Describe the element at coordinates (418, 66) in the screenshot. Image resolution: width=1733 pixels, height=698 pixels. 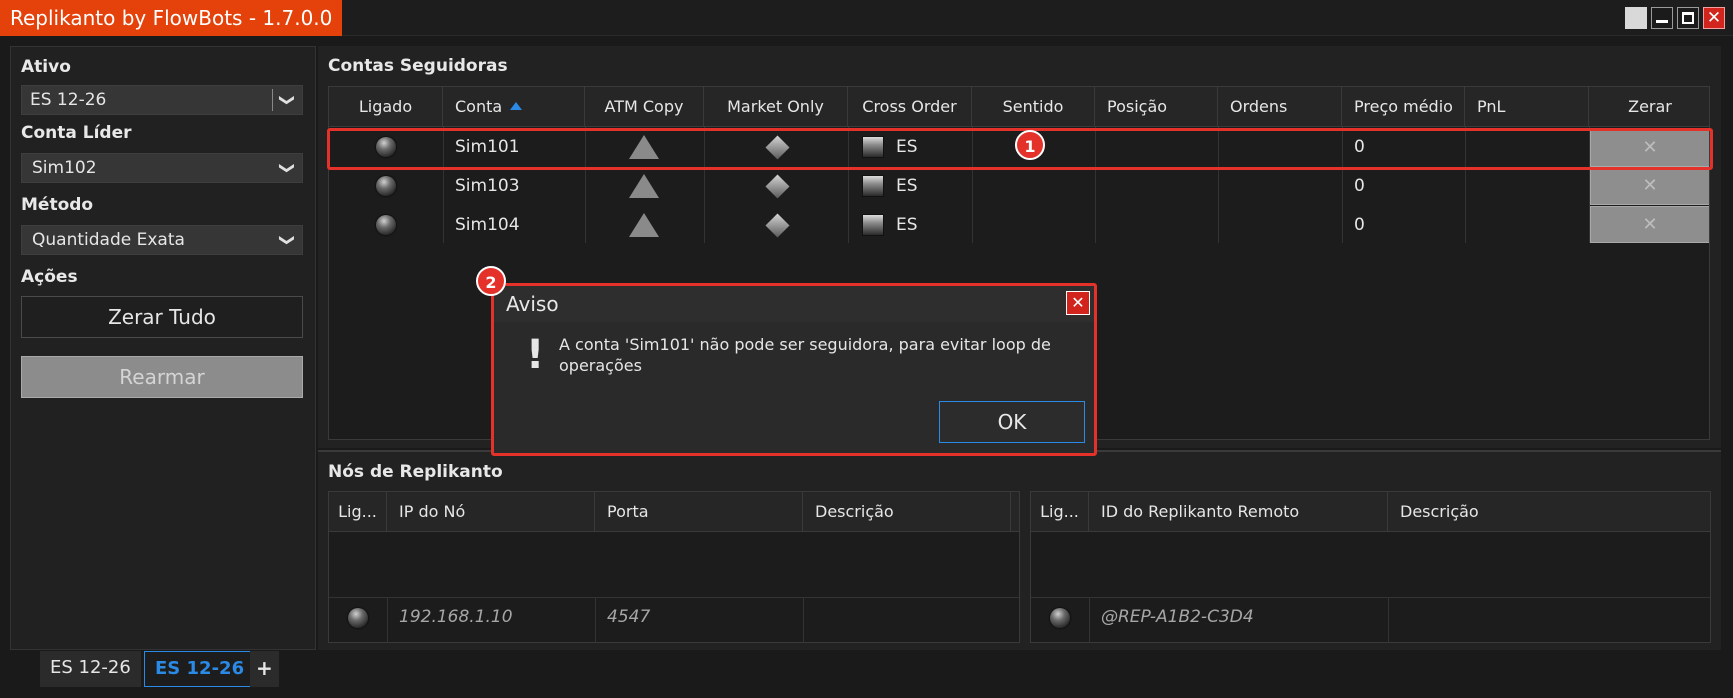
I see `followers-title: Contas Seguidoras` at that location.